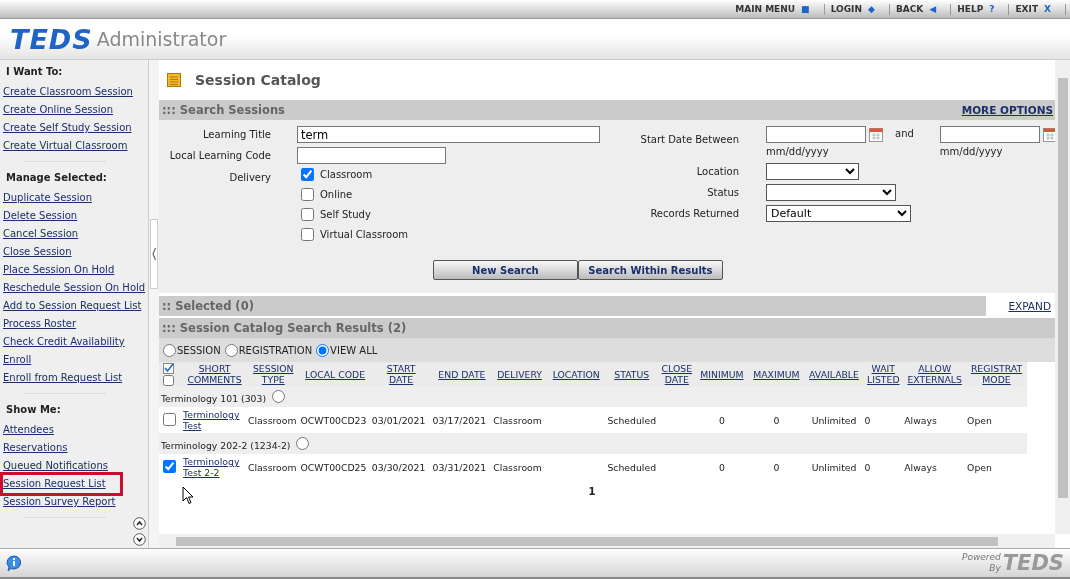  Describe the element at coordinates (576, 374) in the screenshot. I see `column-header: LOCATION` at that location.